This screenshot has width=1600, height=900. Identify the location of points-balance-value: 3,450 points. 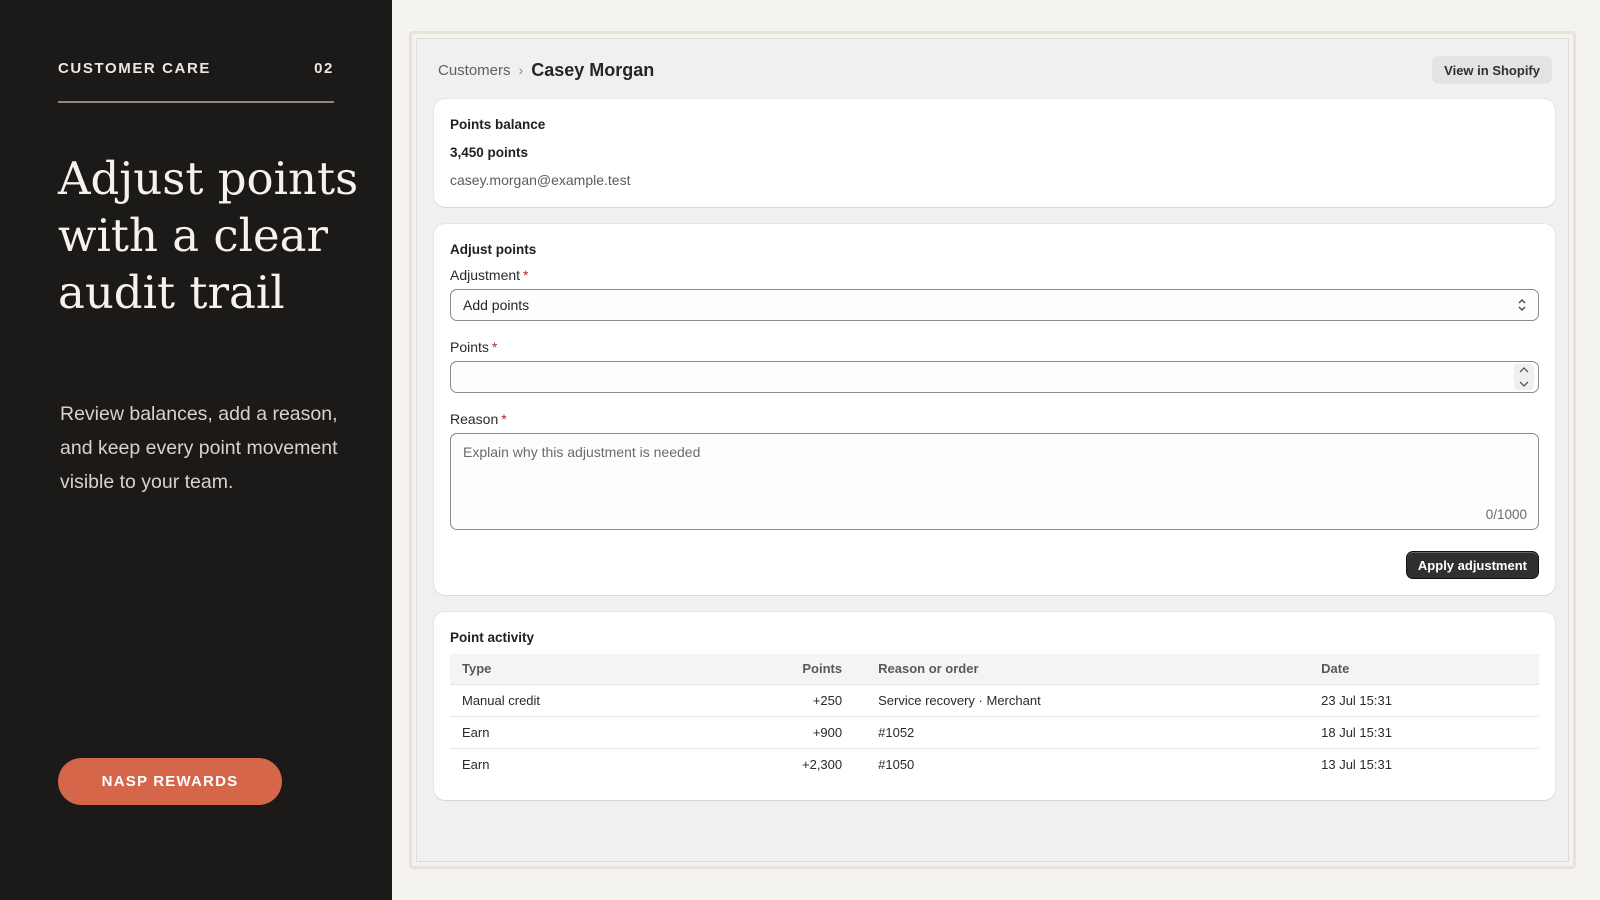
(489, 152).